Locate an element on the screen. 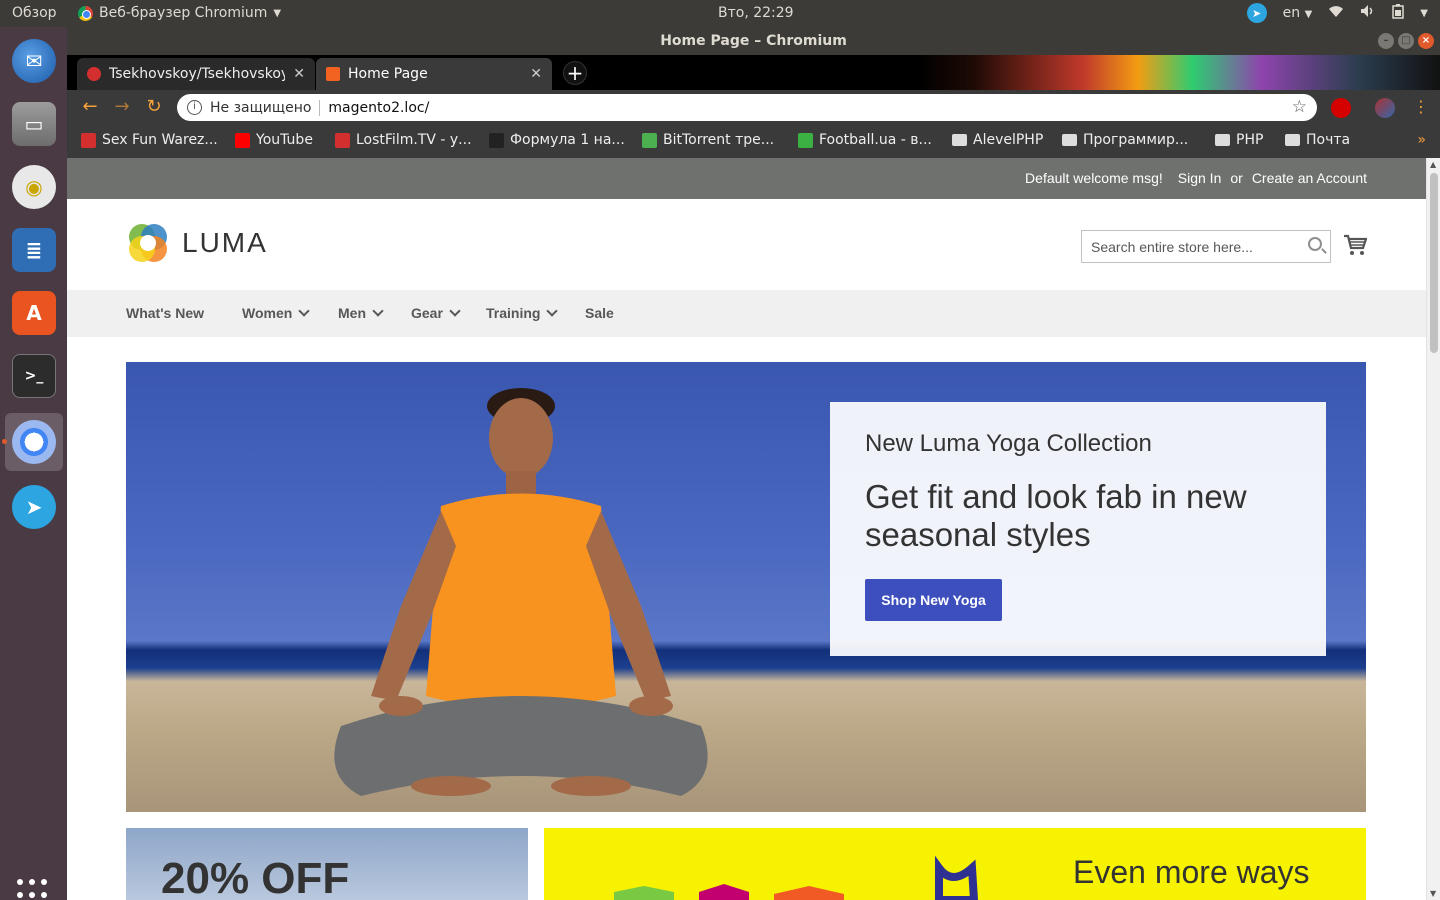  dock-item-thunderbird: ✉ is located at coordinates (34, 61).